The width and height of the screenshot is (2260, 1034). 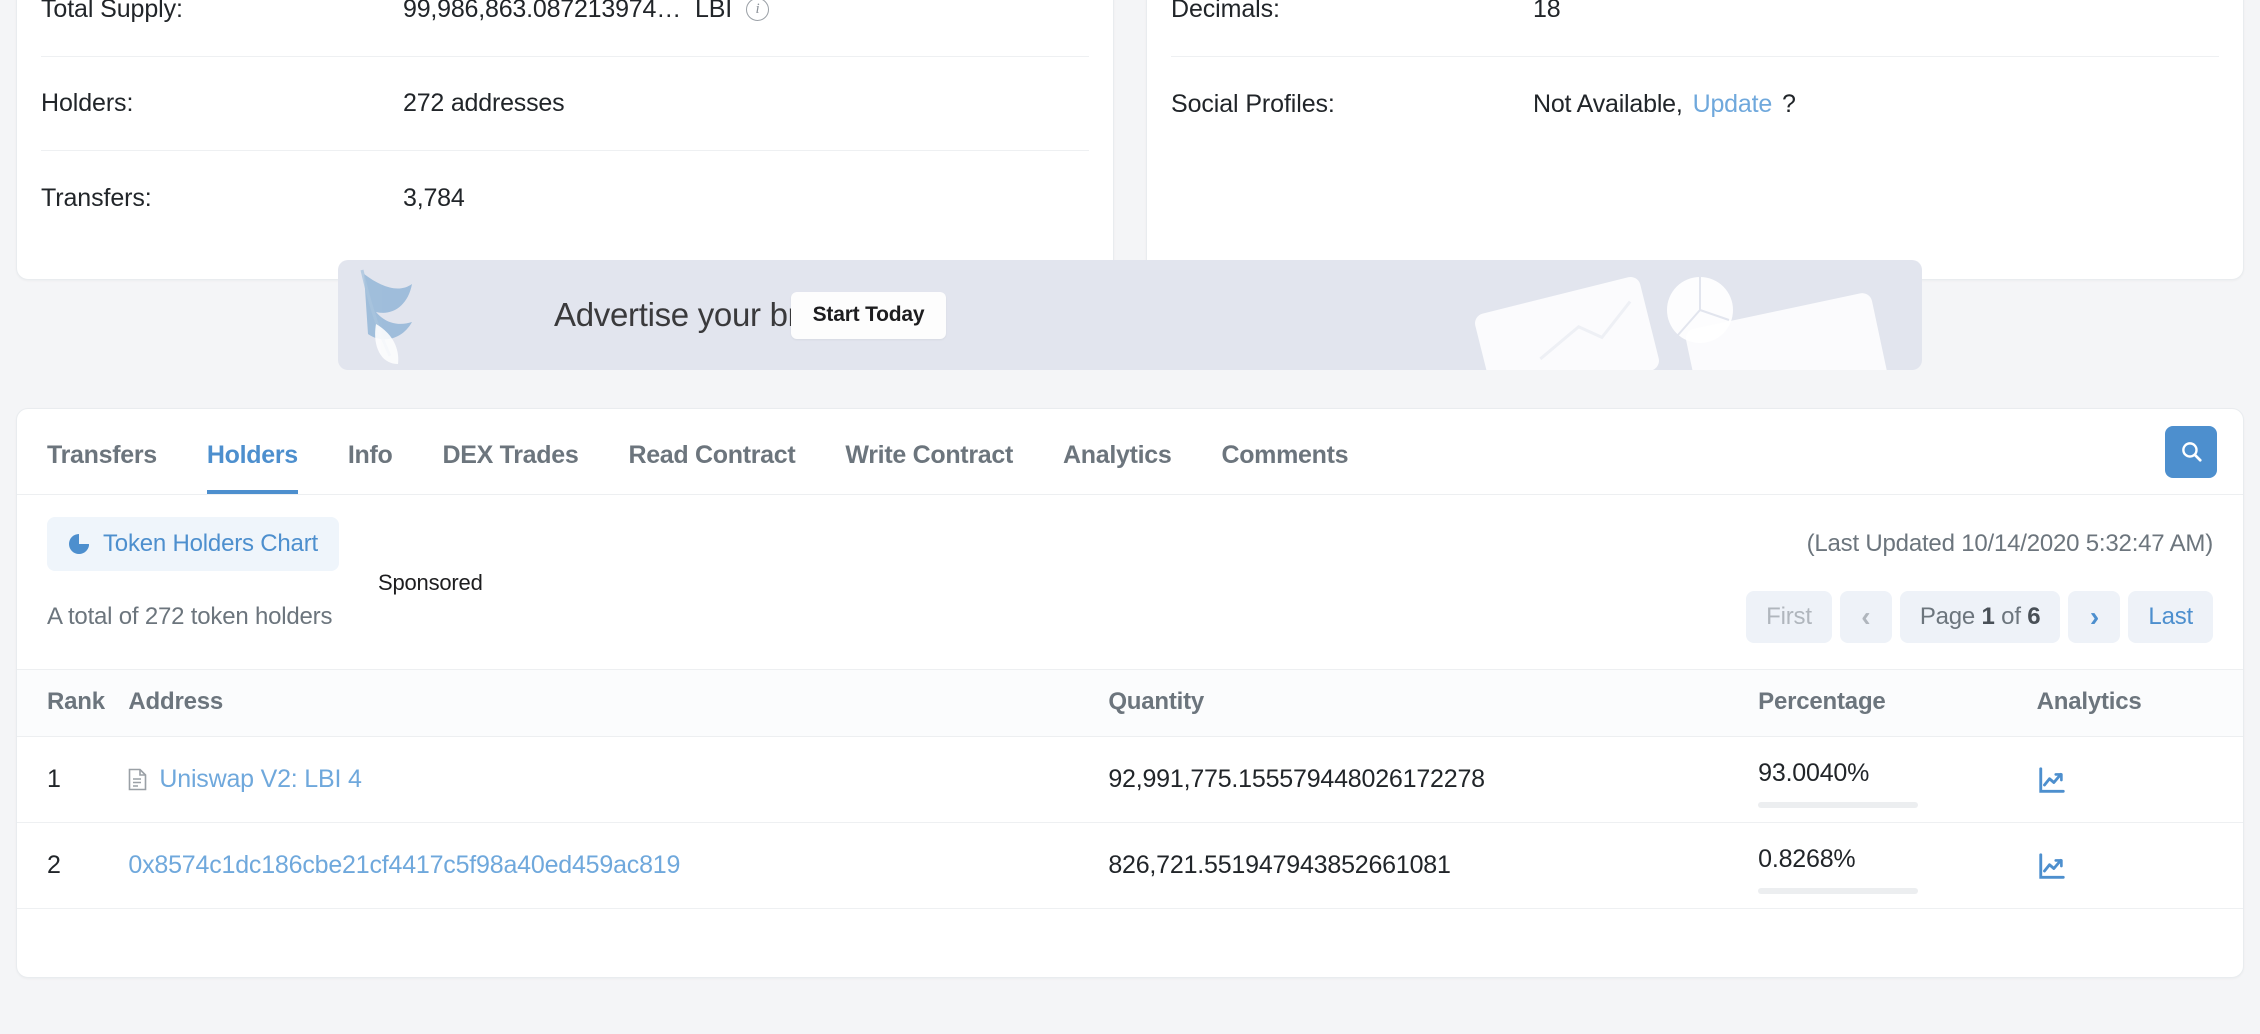 What do you see at coordinates (2010, 543) in the screenshot?
I see `last-updated-text: (Last Updated 10/14/2020 5:32:47 AM)` at bounding box center [2010, 543].